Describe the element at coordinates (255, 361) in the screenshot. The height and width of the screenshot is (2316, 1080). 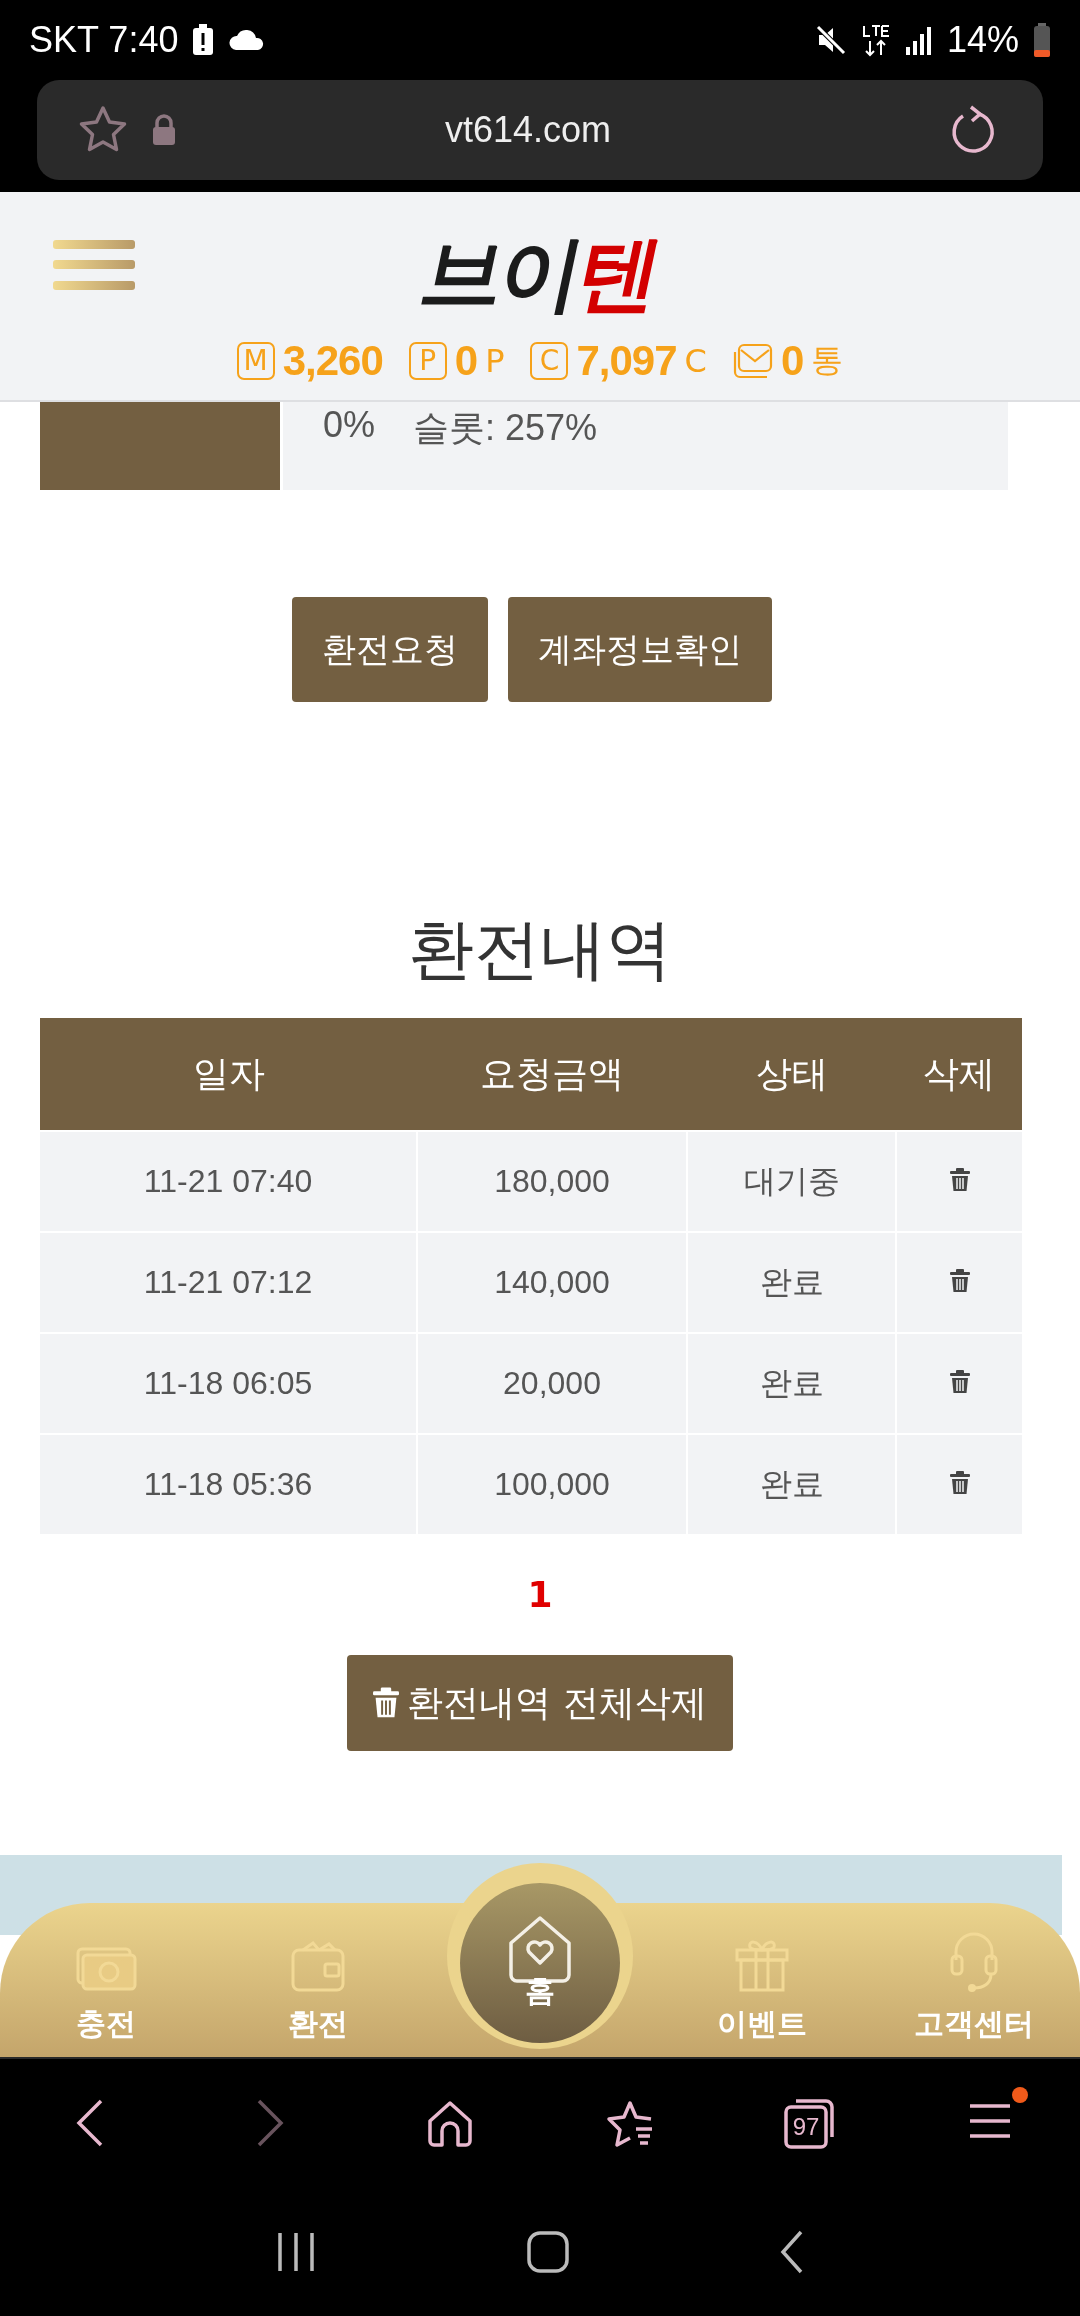
I see `currency-icon: M` at that location.